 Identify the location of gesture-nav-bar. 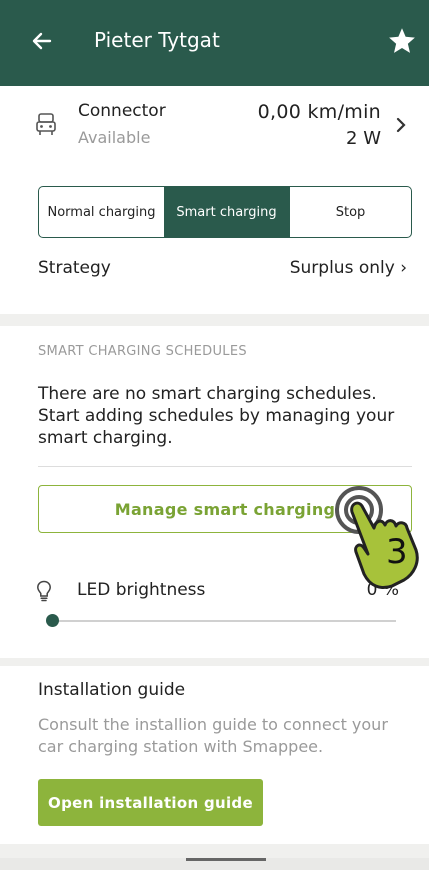
(214, 864).